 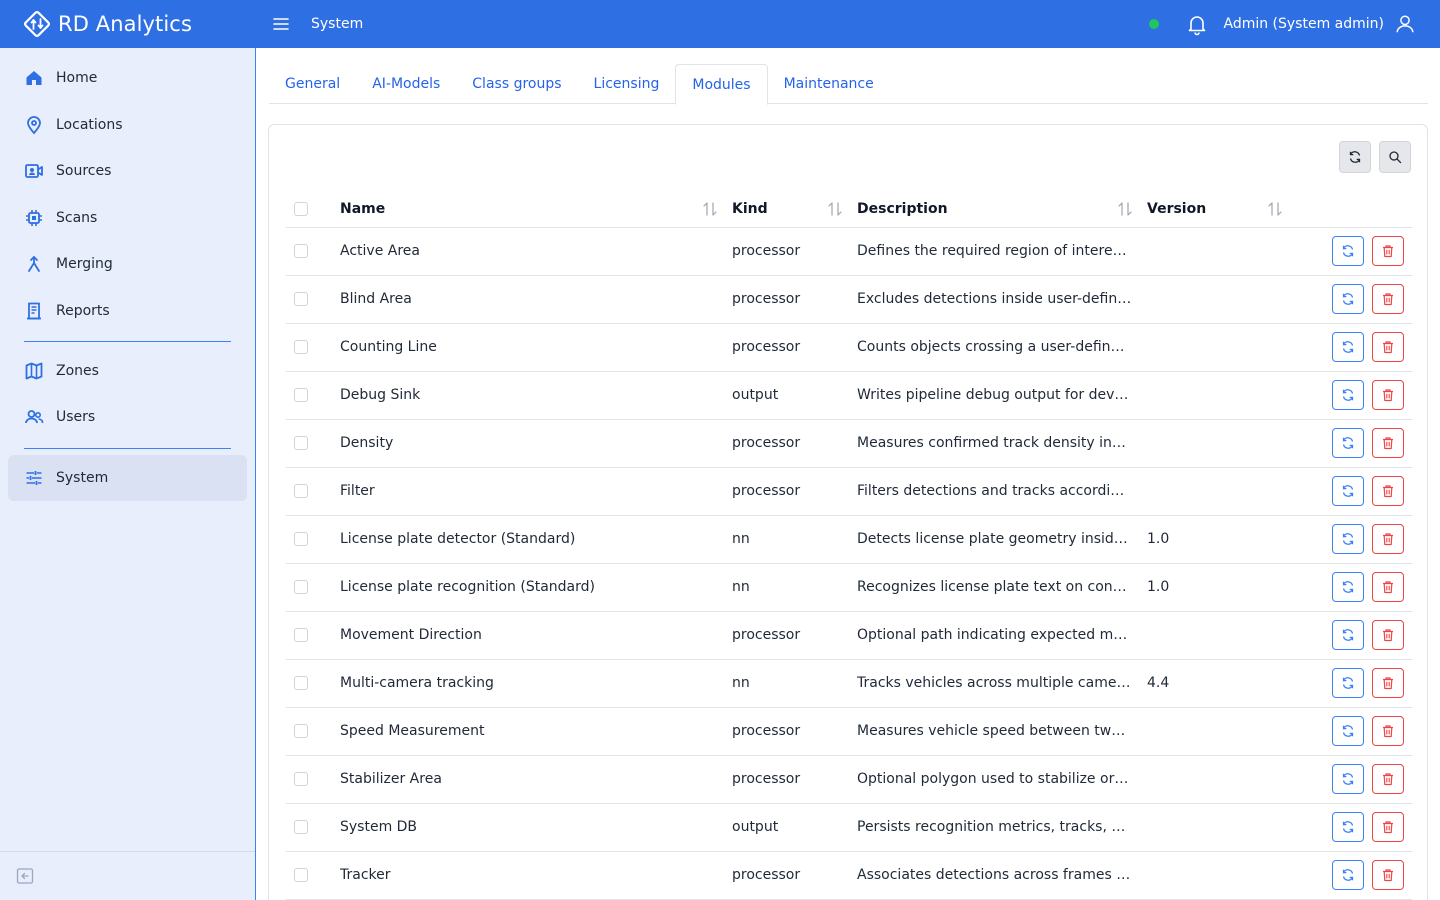 What do you see at coordinates (312, 84) in the screenshot?
I see `tab-general: General` at bounding box center [312, 84].